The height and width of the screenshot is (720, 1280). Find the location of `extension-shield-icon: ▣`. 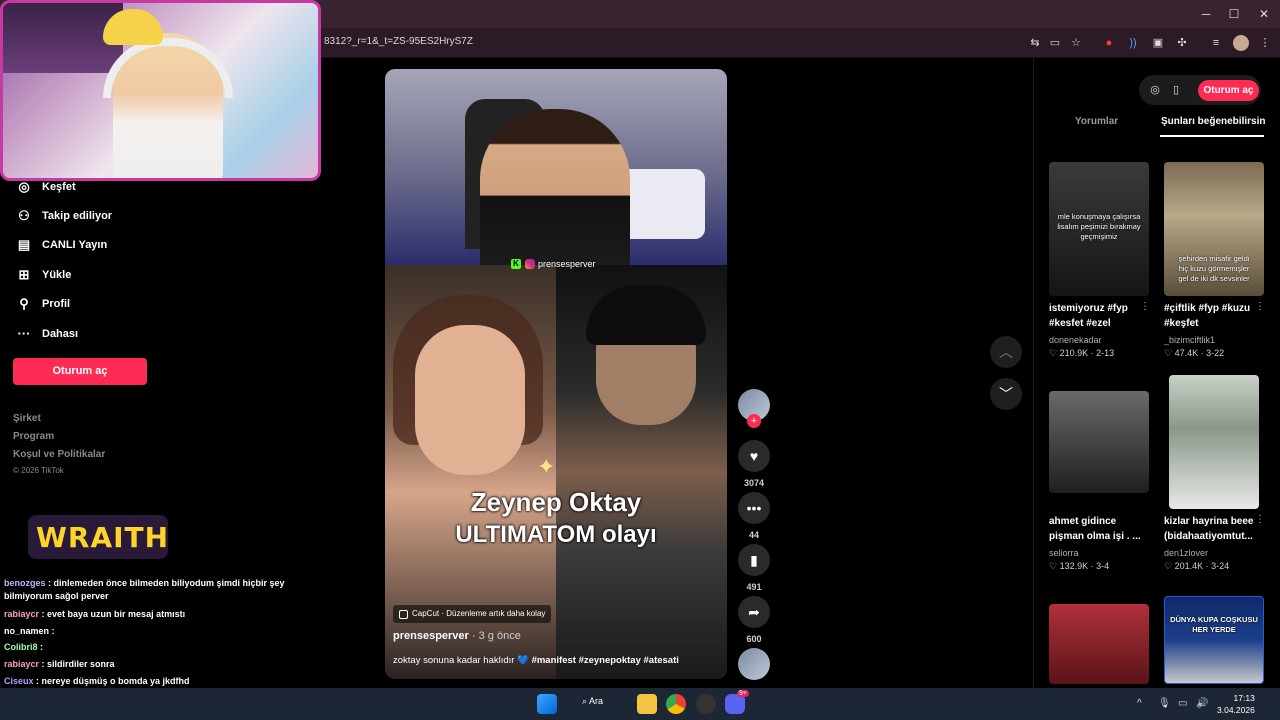

extension-shield-icon: ▣ is located at coordinates (1158, 43).